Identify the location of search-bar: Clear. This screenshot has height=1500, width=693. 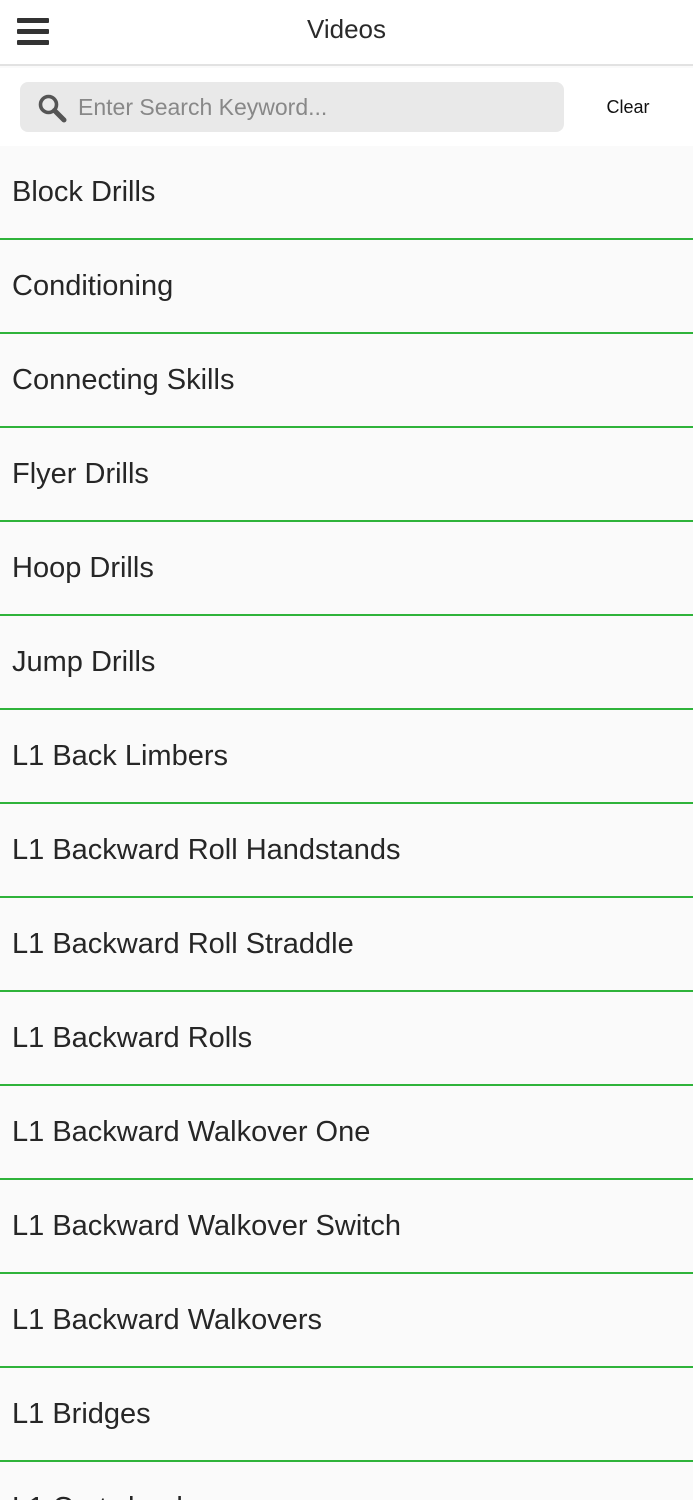
(346, 107).